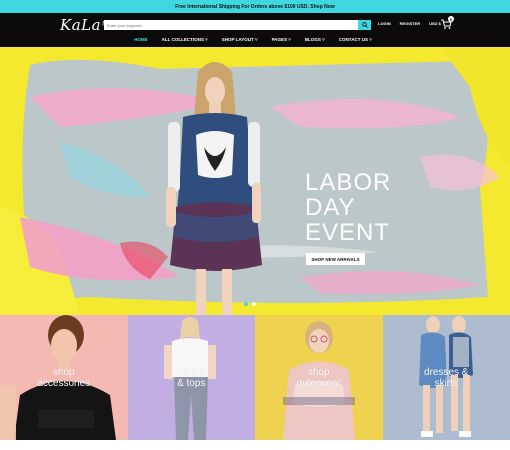 The height and width of the screenshot is (450, 510). What do you see at coordinates (335, 259) in the screenshot?
I see `shop-new-arrivals-button: SHOP NEW ARRIVALS` at bounding box center [335, 259].